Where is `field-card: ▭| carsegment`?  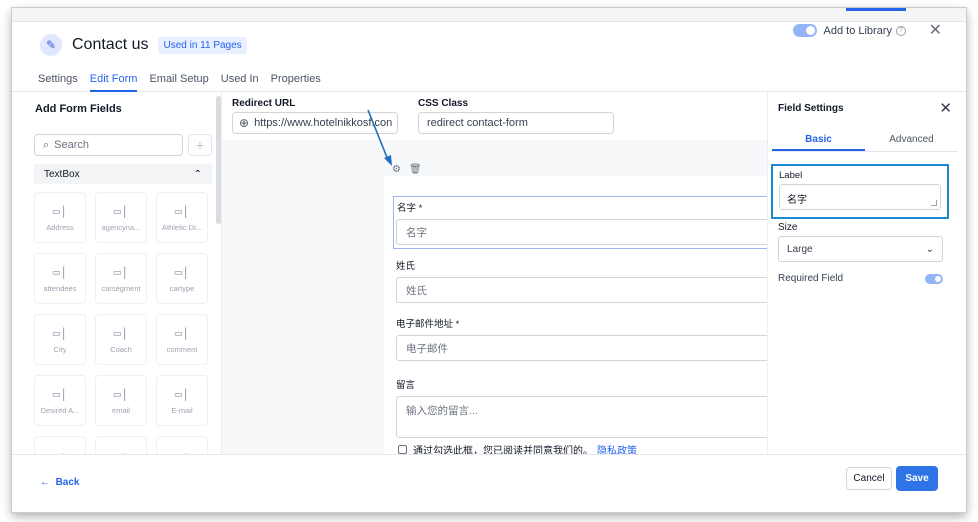 field-card: ▭| carsegment is located at coordinates (121, 278).